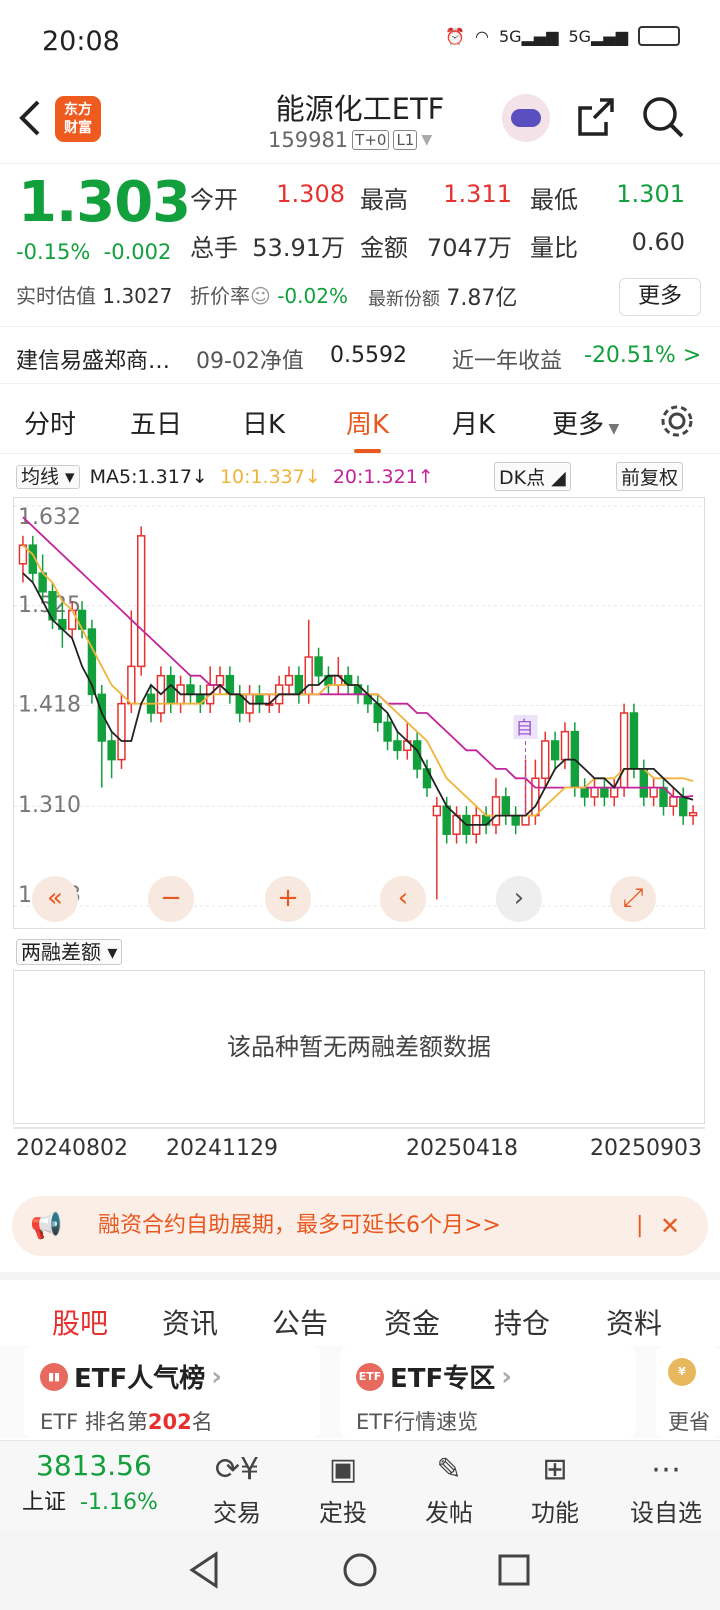 This screenshot has width=720, height=1610. I want to click on megaphone-icon: 📢, so click(46, 1226).